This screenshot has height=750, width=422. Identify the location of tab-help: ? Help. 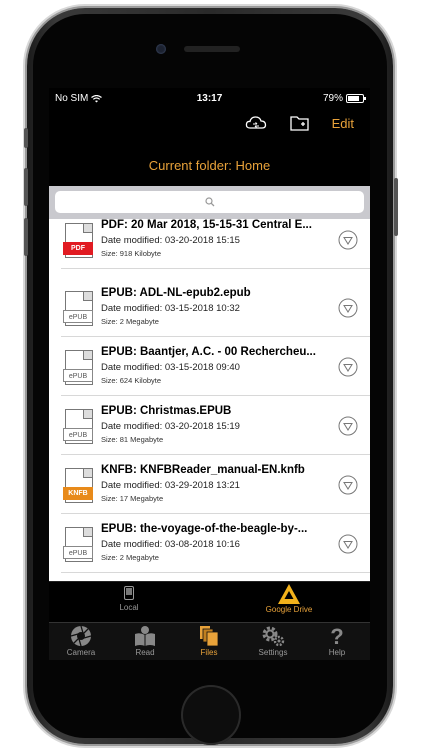
(337, 641).